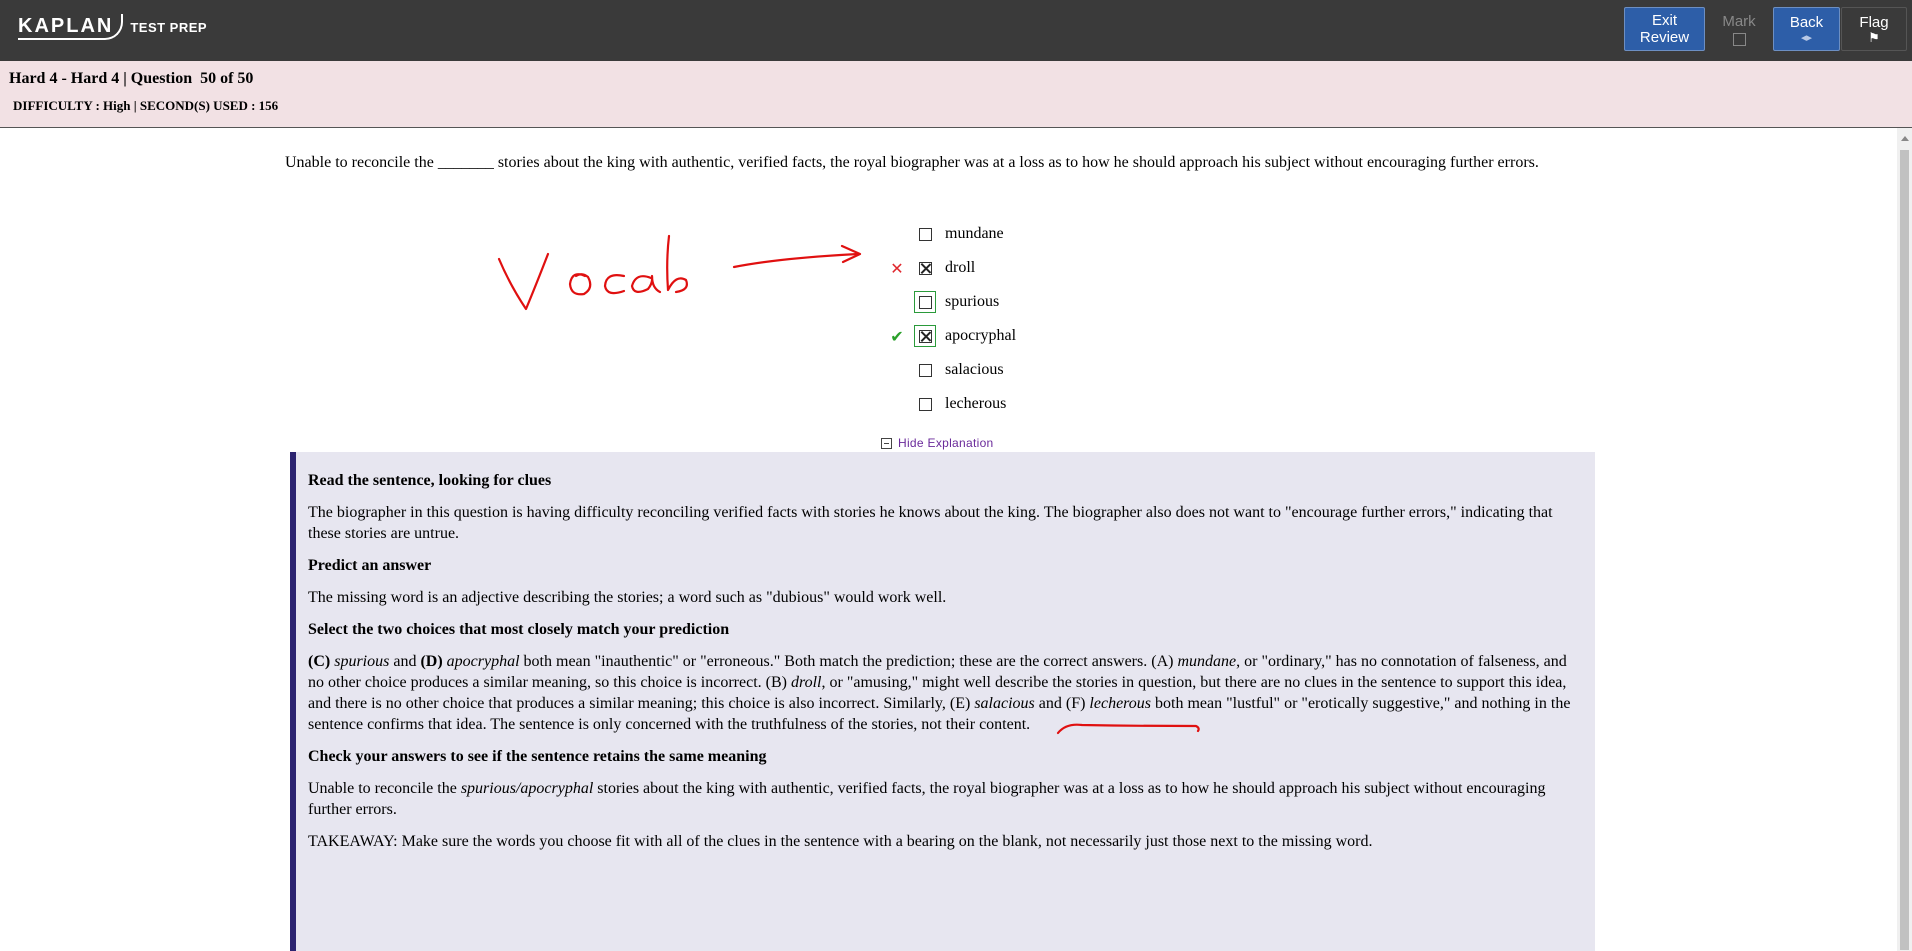 The image size is (1912, 951). I want to click on flag-button: Flag ⚑, so click(1874, 29).